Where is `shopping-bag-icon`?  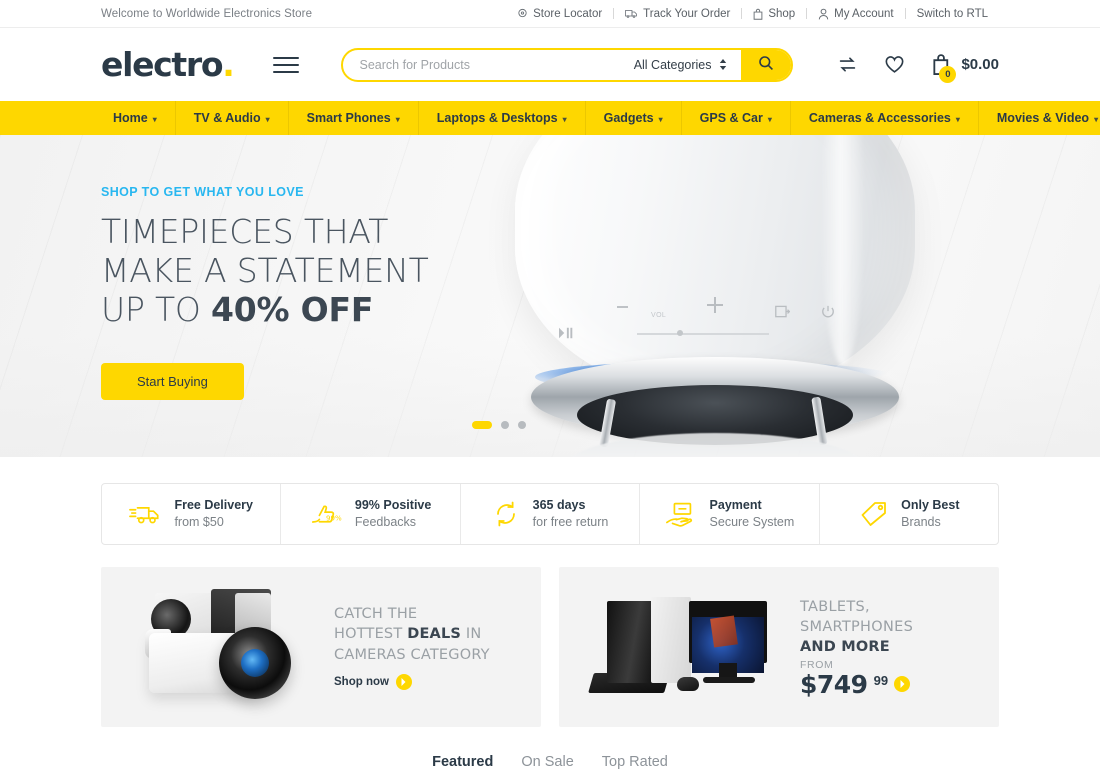
shopping-bag-icon is located at coordinates (758, 14).